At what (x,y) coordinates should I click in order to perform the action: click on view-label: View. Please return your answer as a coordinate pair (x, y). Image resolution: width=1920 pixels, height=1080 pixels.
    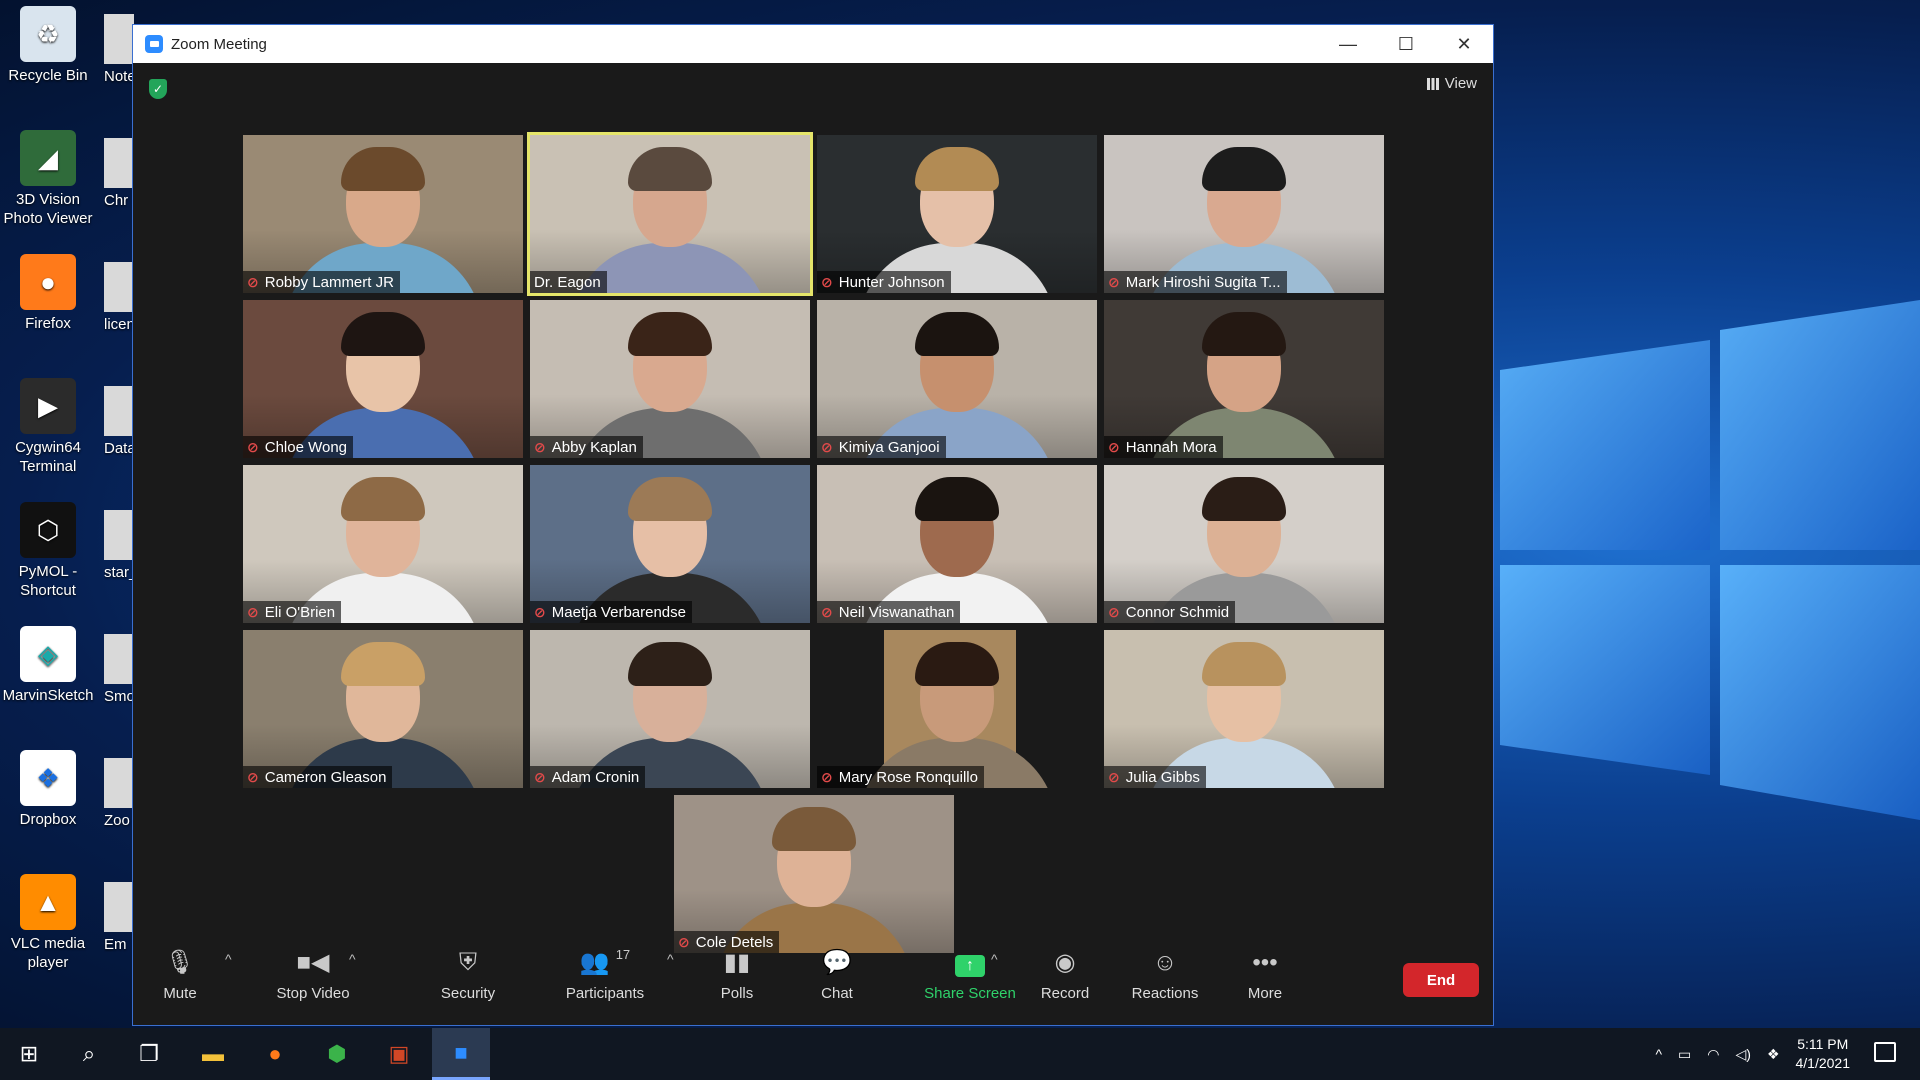
    Looking at the image, I should click on (1460, 83).